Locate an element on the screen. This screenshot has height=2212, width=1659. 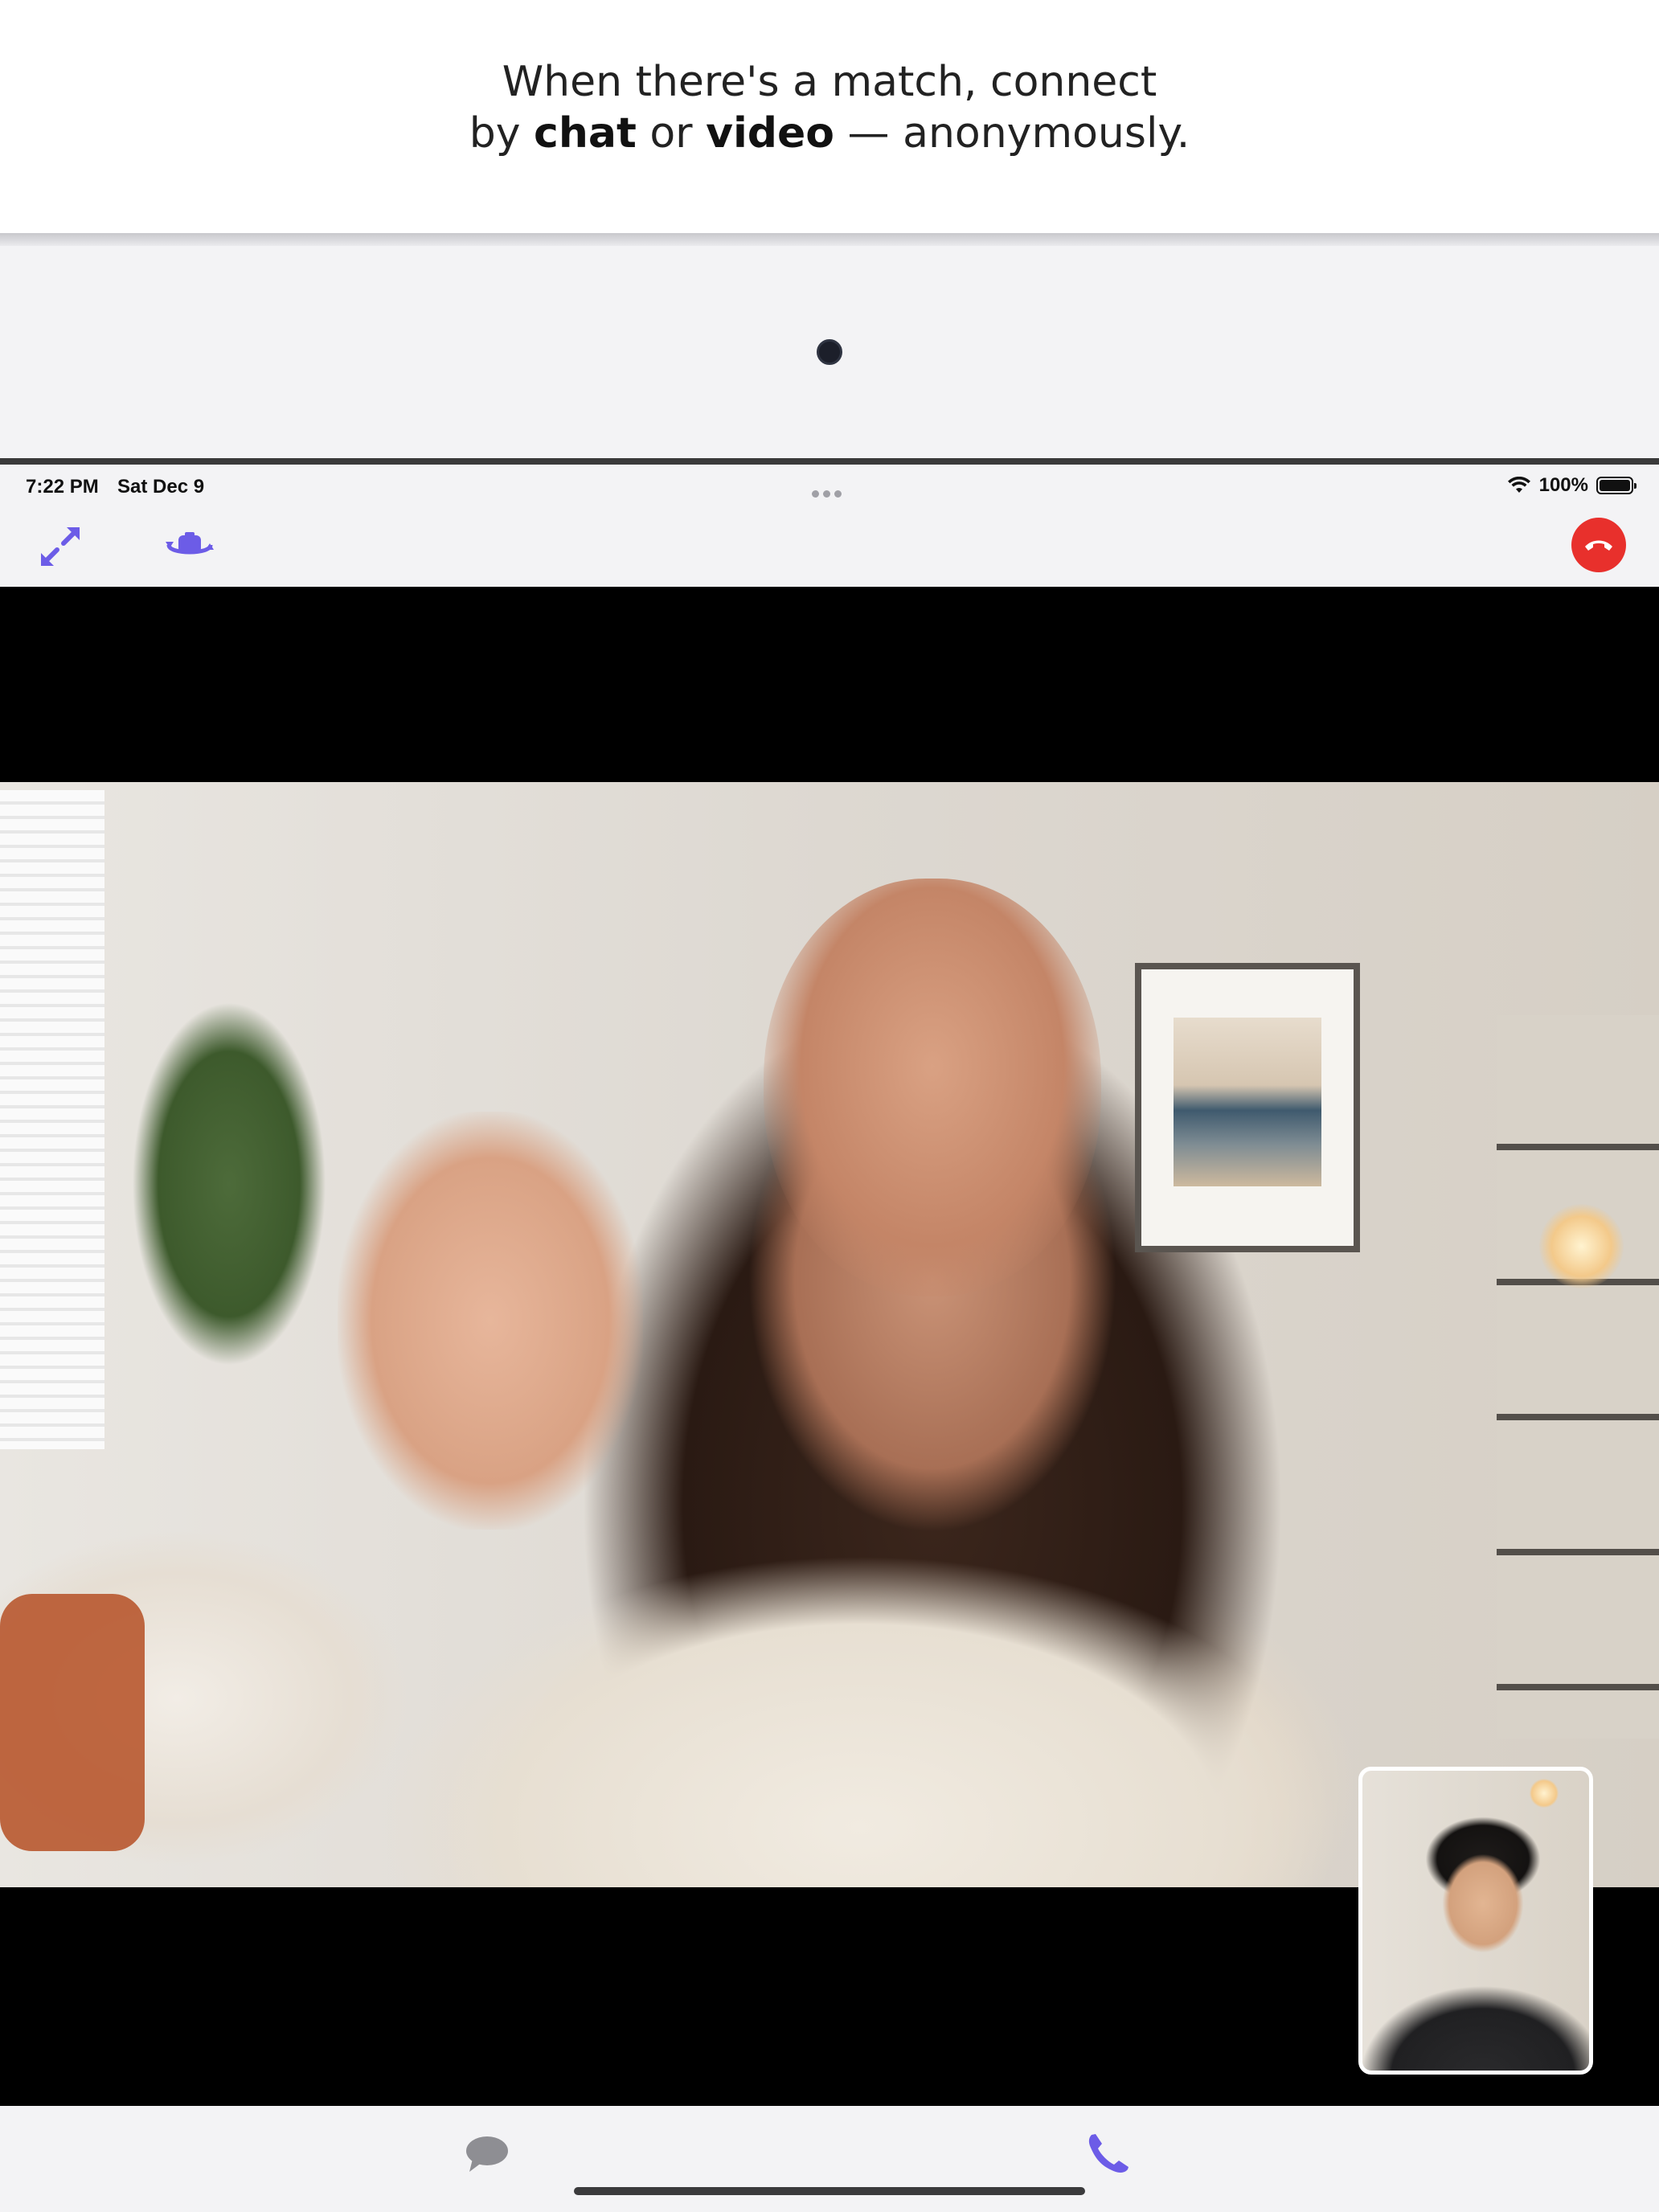
battery-percent: 100% is located at coordinates (1563, 485).